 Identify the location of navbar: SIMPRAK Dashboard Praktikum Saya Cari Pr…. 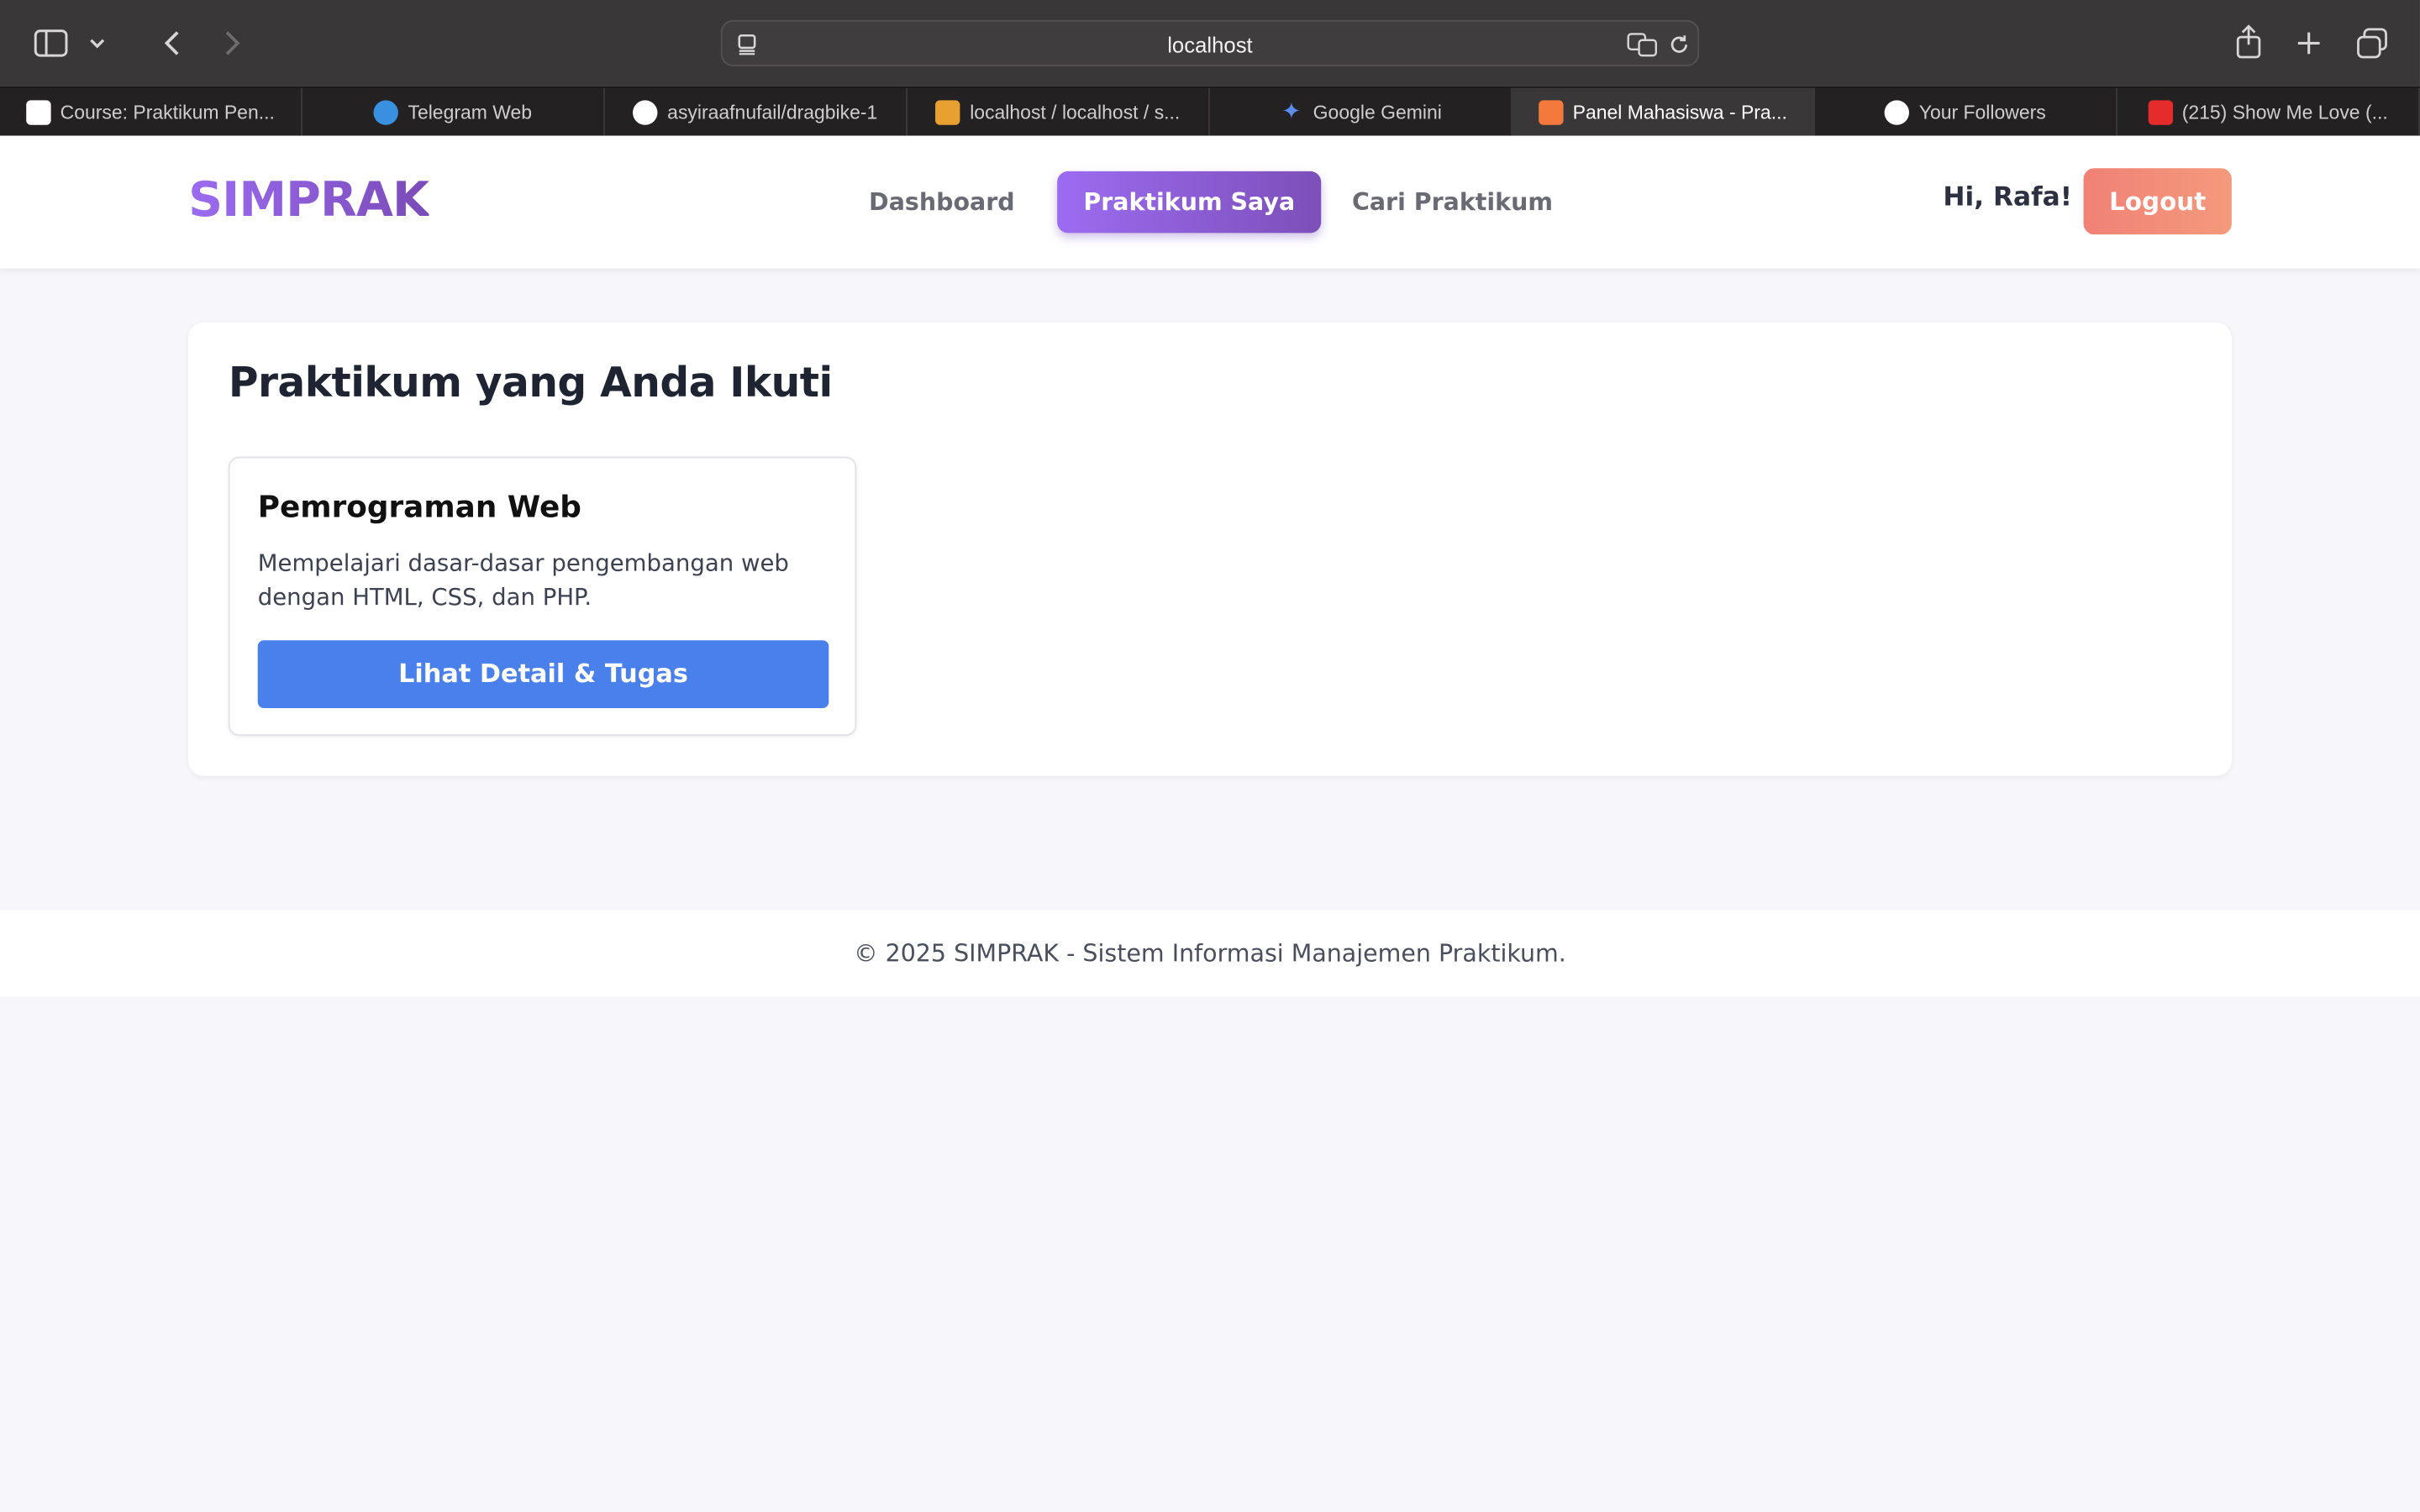
(1210, 202).